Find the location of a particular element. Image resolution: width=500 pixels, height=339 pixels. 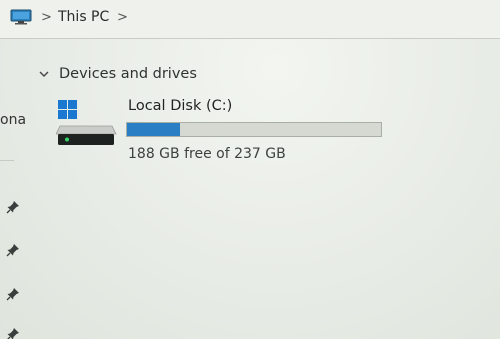

chevron-down-icon is located at coordinates (44, 74).